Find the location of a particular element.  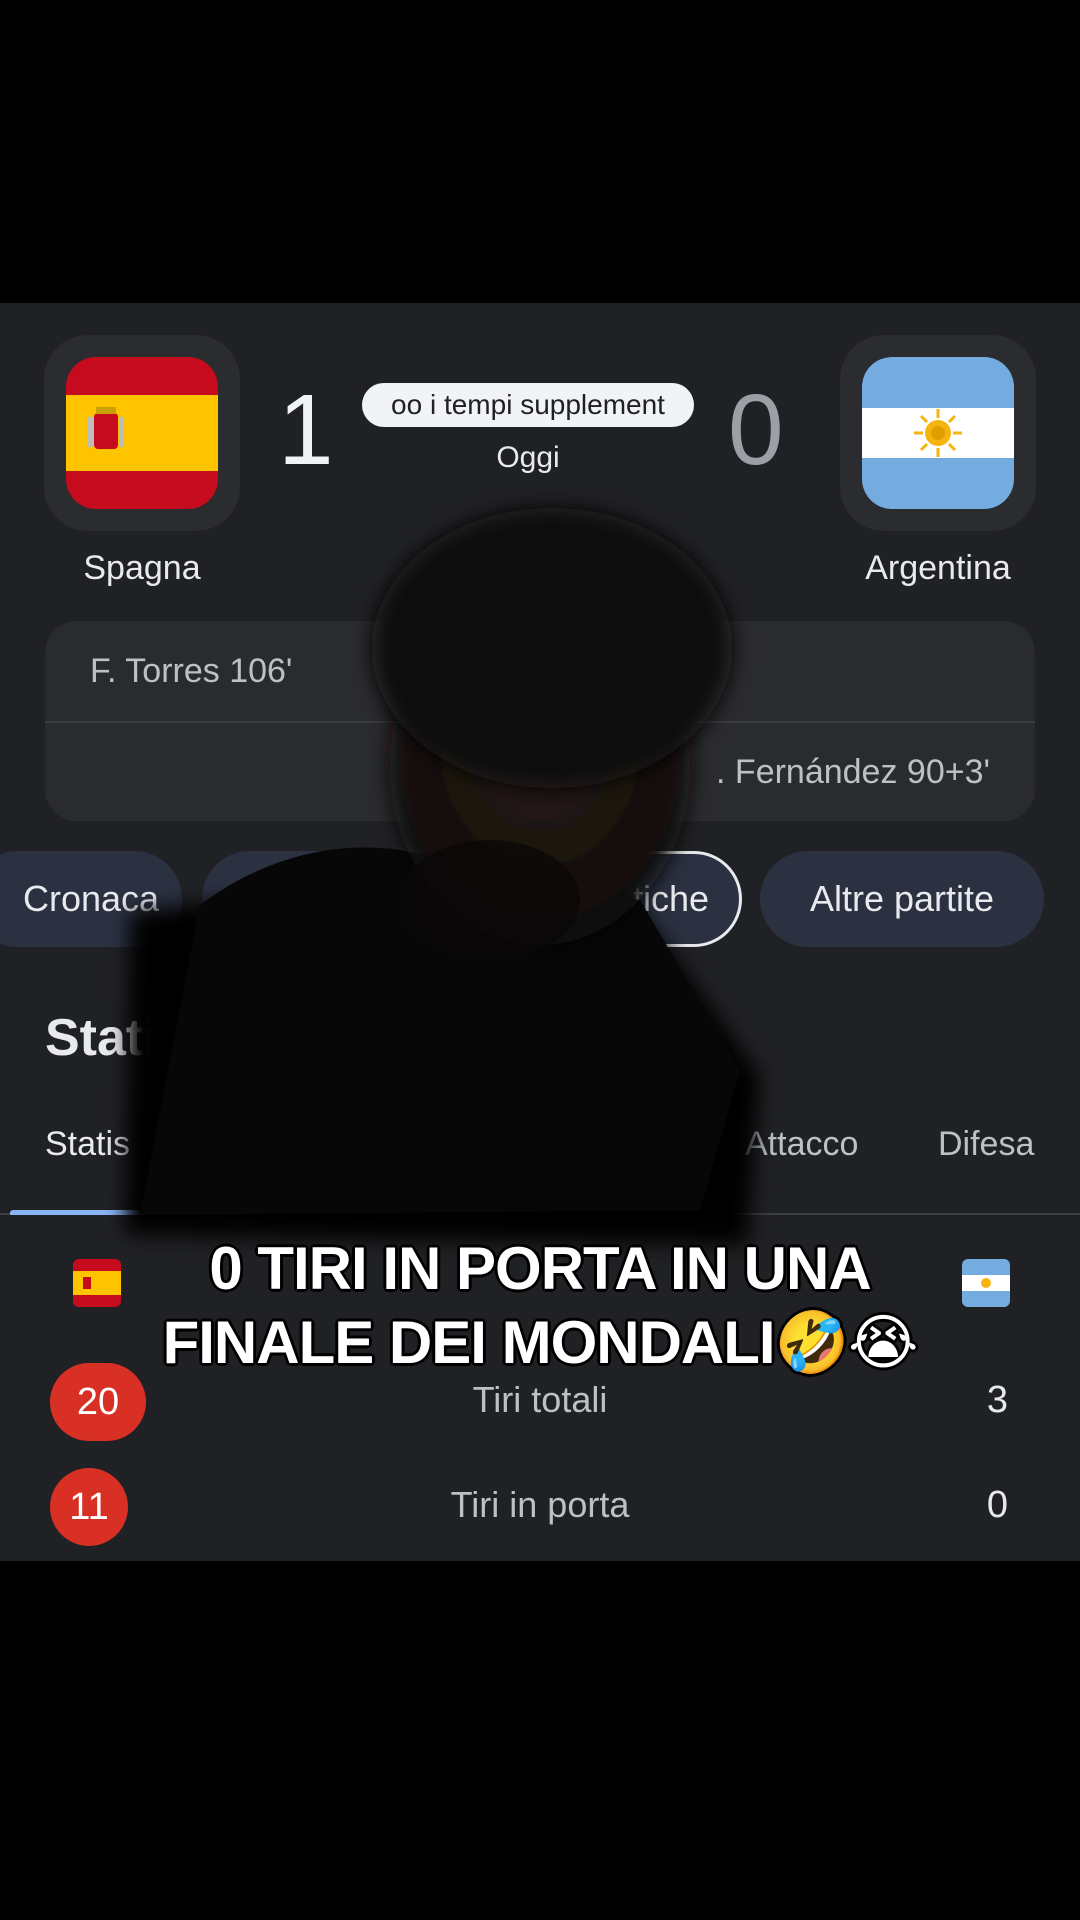

home-team-name: Spagna is located at coordinates (142, 568).